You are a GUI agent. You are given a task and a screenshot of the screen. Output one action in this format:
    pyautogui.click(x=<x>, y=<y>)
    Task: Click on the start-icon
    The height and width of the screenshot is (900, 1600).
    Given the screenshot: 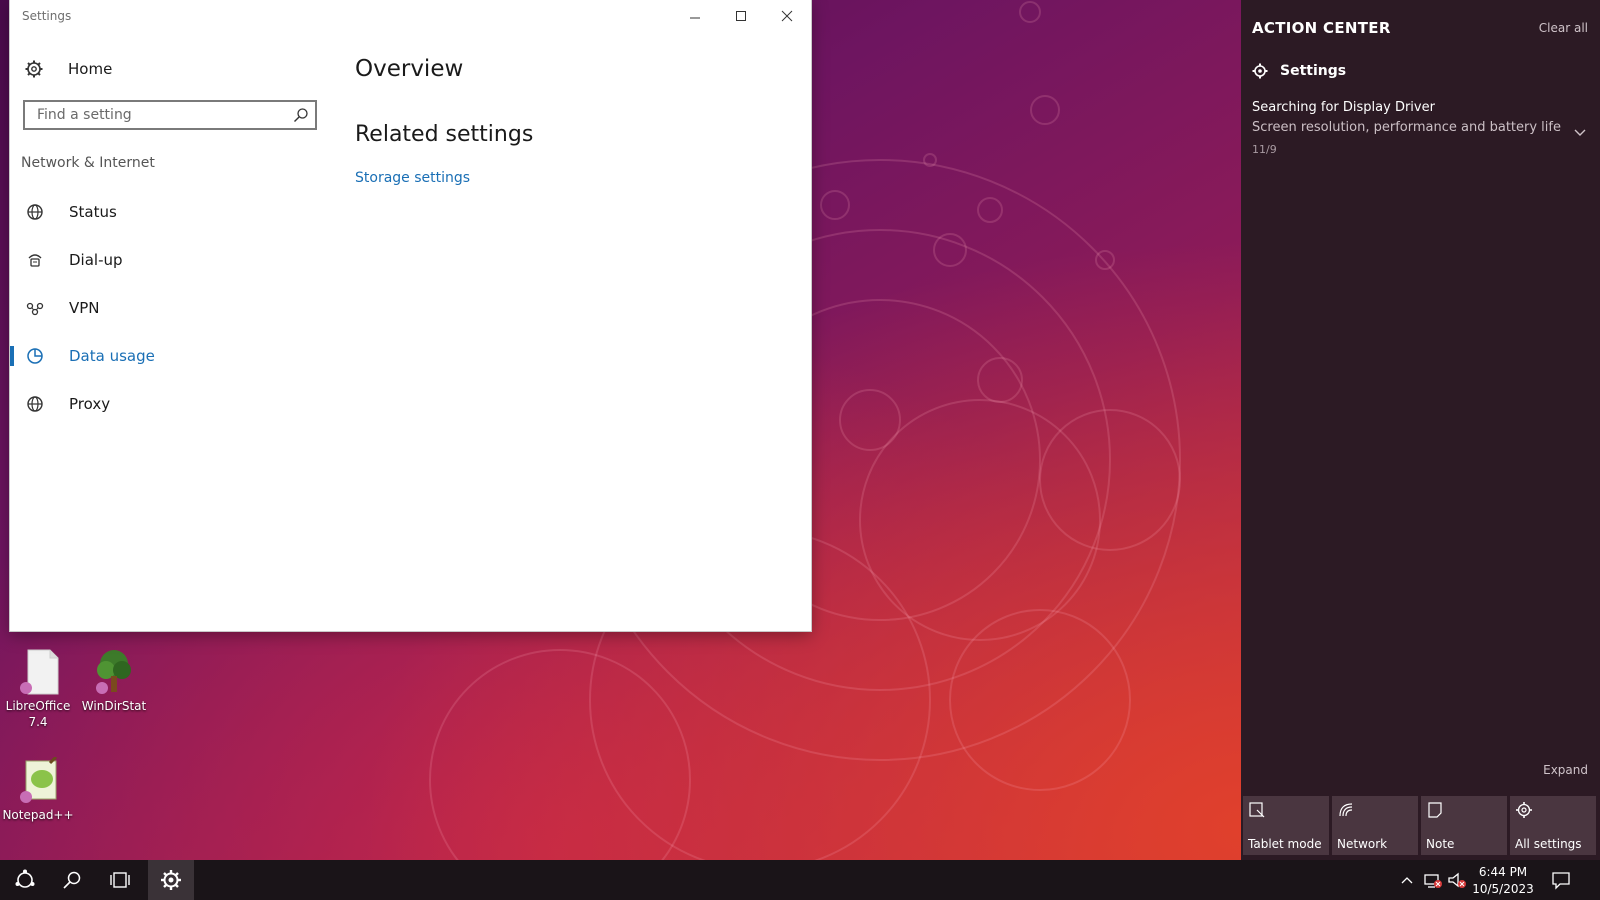 What is the action you would take?
    pyautogui.click(x=25, y=878)
    